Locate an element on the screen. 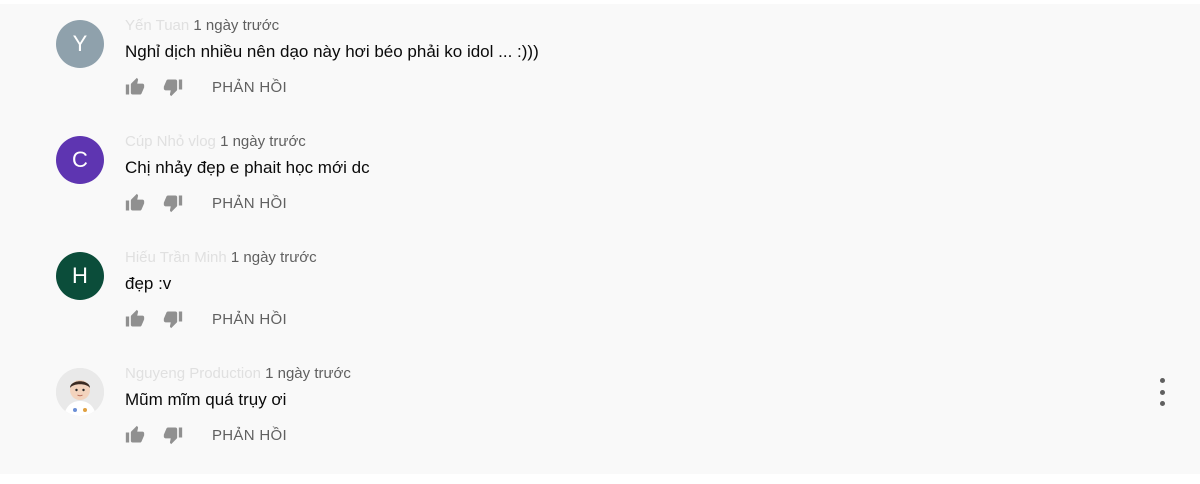  avatar-letter: Y is located at coordinates (80, 43).